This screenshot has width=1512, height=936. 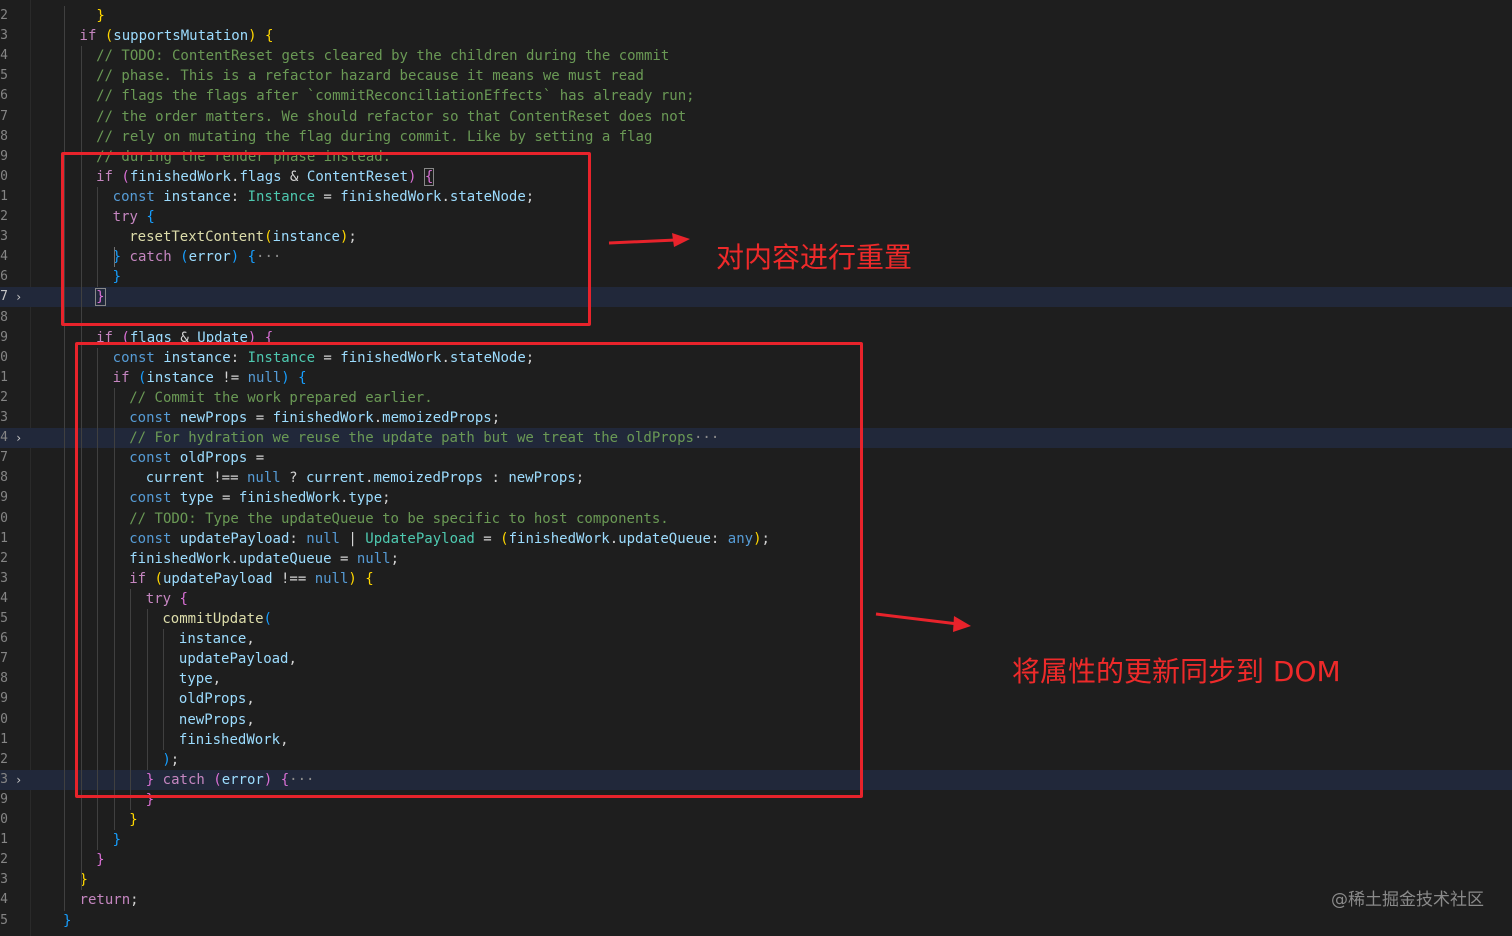 I want to click on code-token: supportsMutation, so click(x=181, y=36).